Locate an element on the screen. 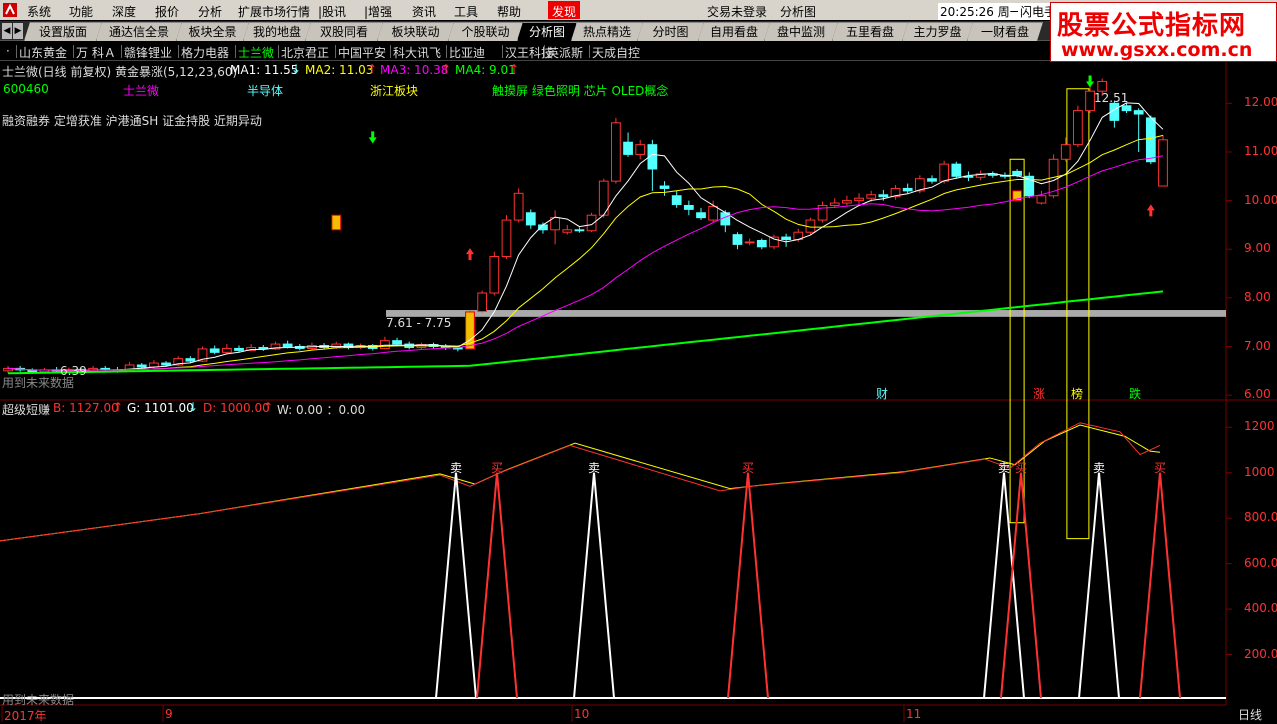  y-tick-label: 9.00 is located at coordinates (1257, 248).